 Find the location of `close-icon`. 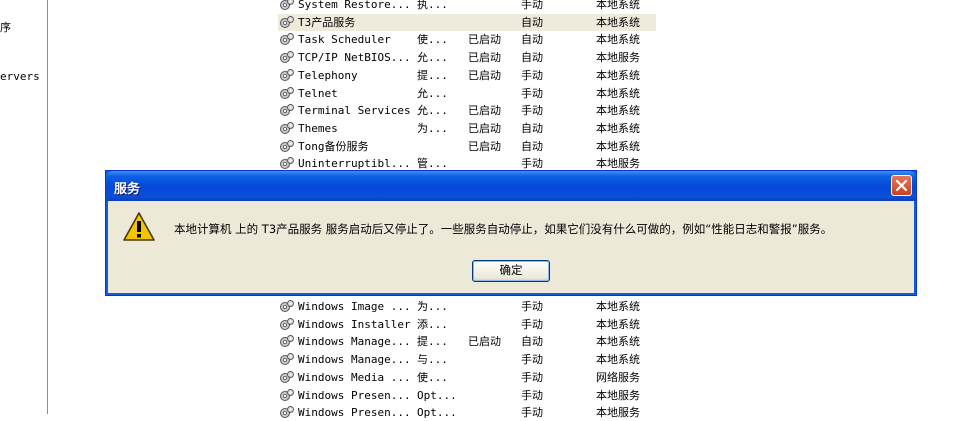

close-icon is located at coordinates (901, 185).